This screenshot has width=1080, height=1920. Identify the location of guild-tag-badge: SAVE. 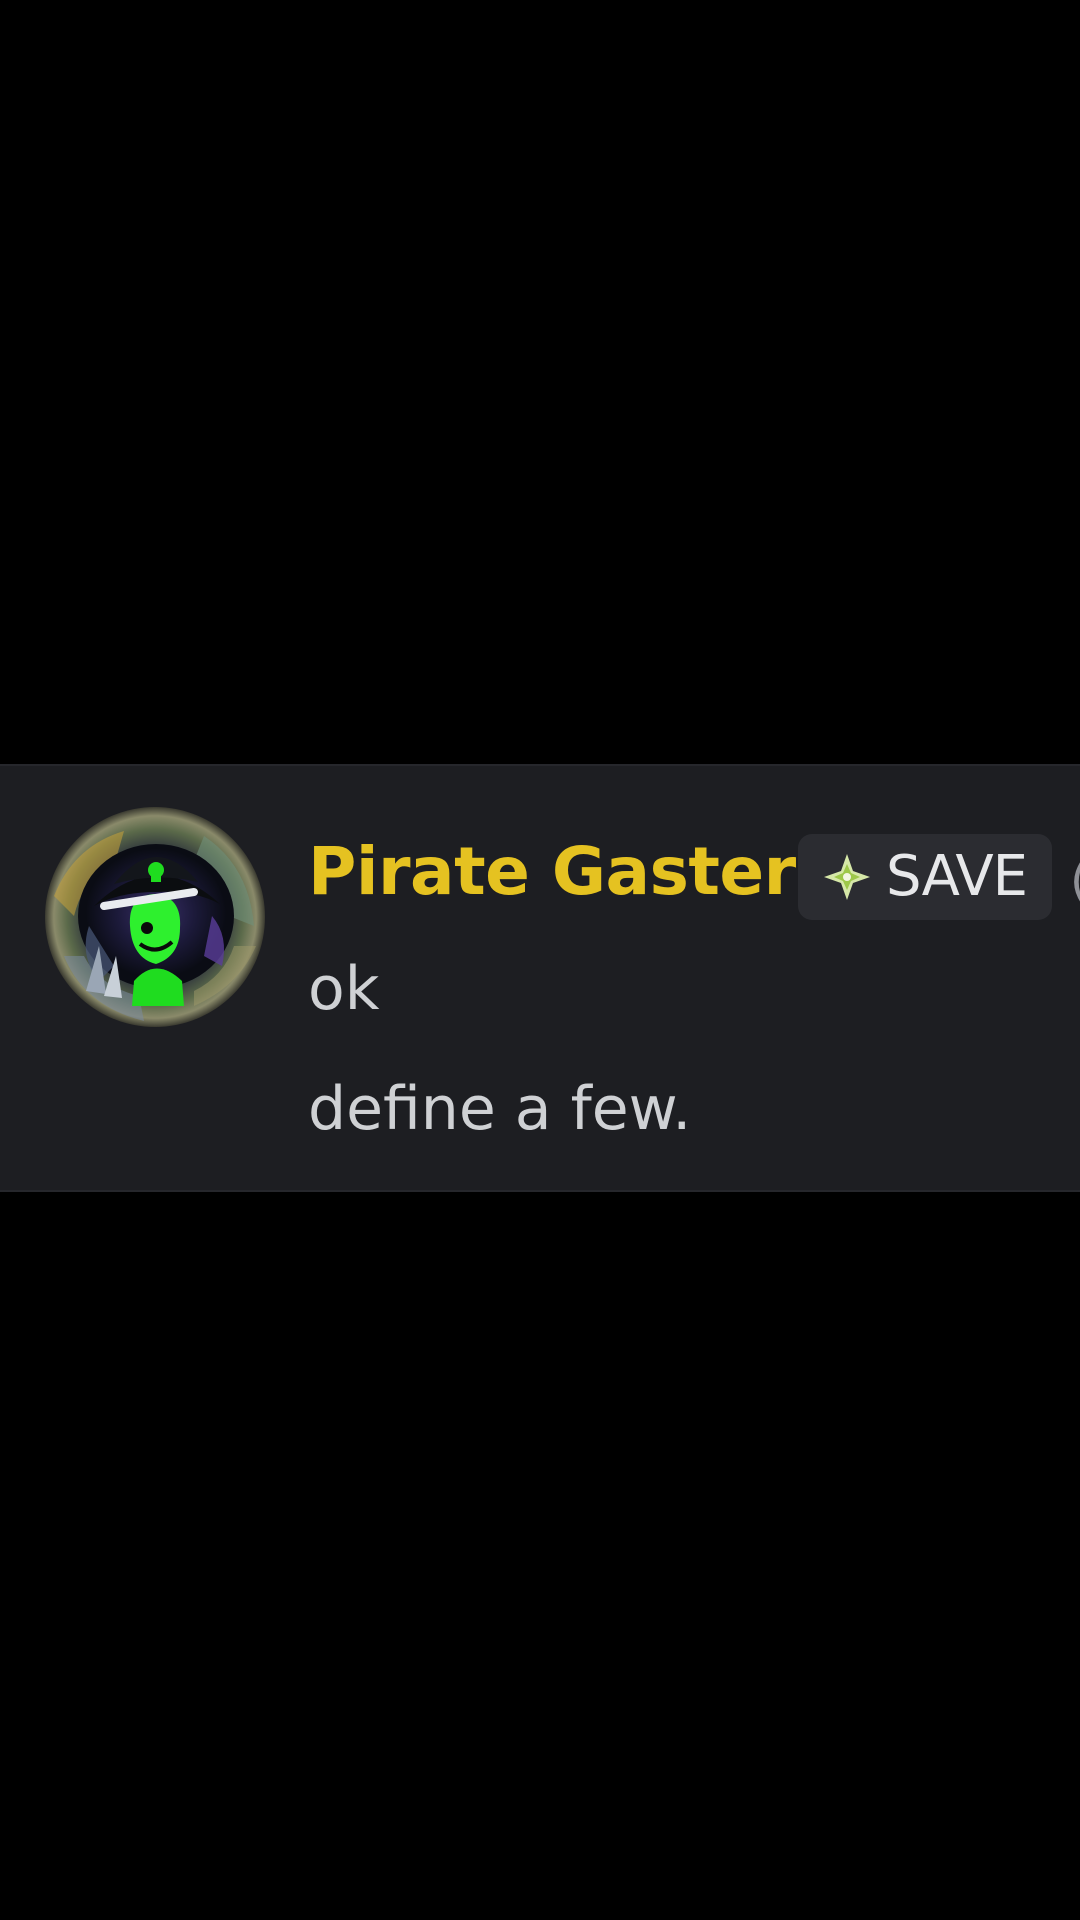
(925, 877).